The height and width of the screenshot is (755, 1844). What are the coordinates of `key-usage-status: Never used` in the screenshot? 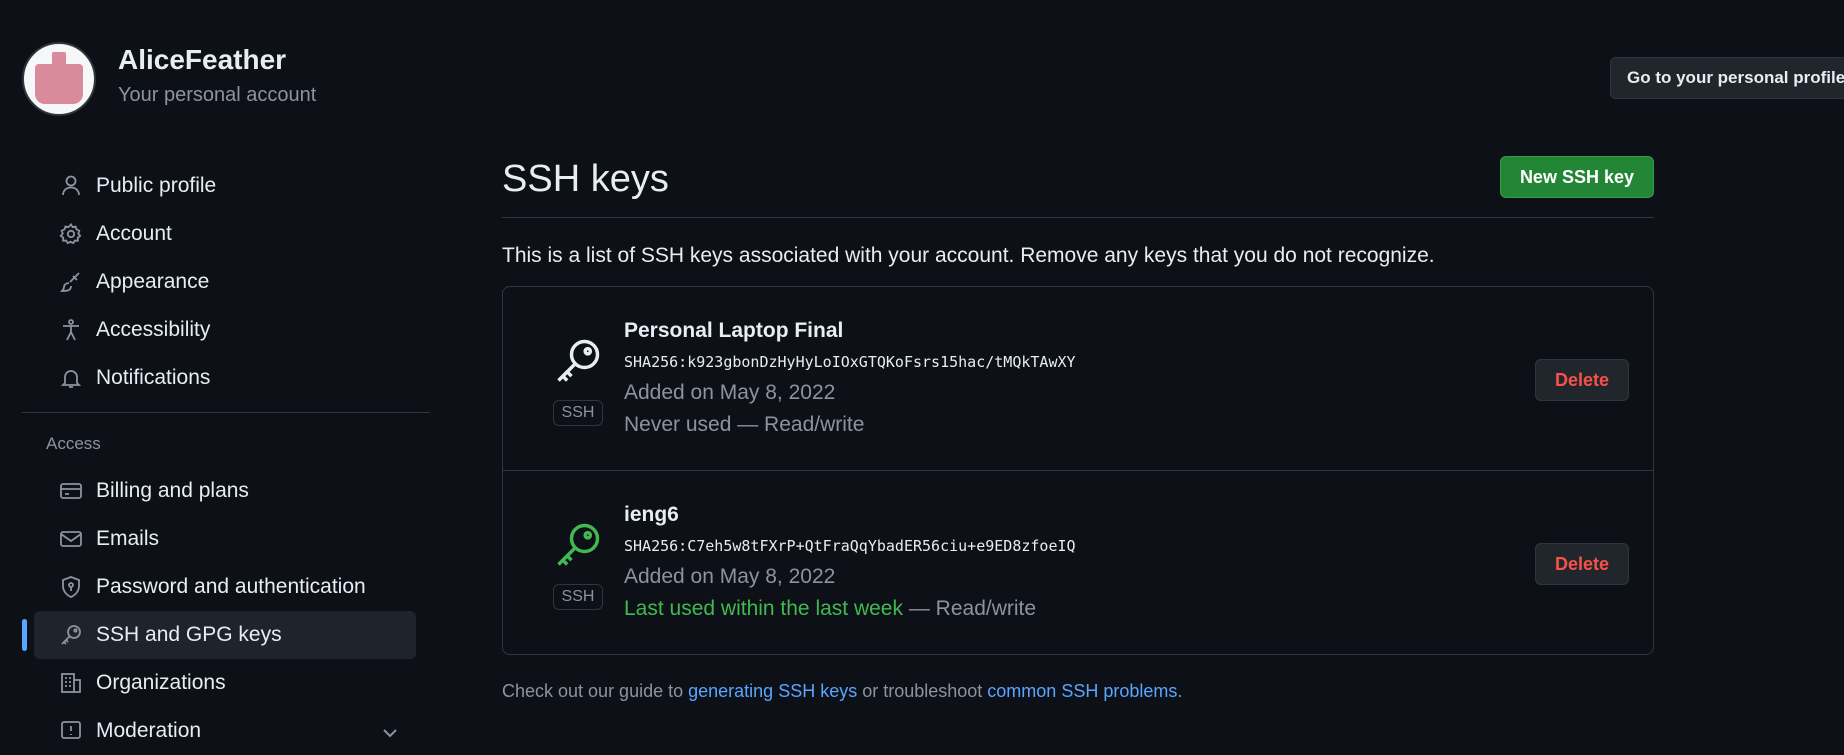 It's located at (678, 424).